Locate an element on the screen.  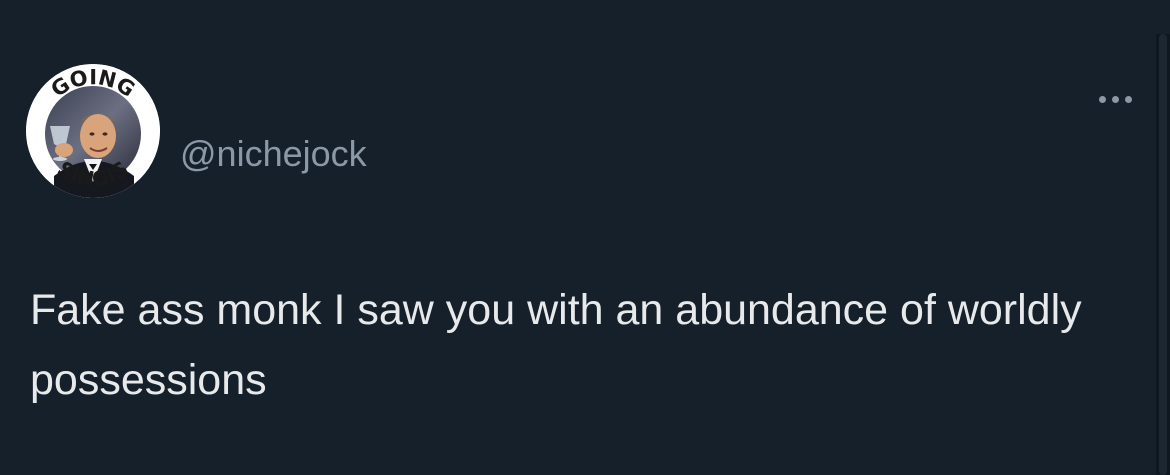
avatar-image: GOING SINGIS is located at coordinates (93, 131).